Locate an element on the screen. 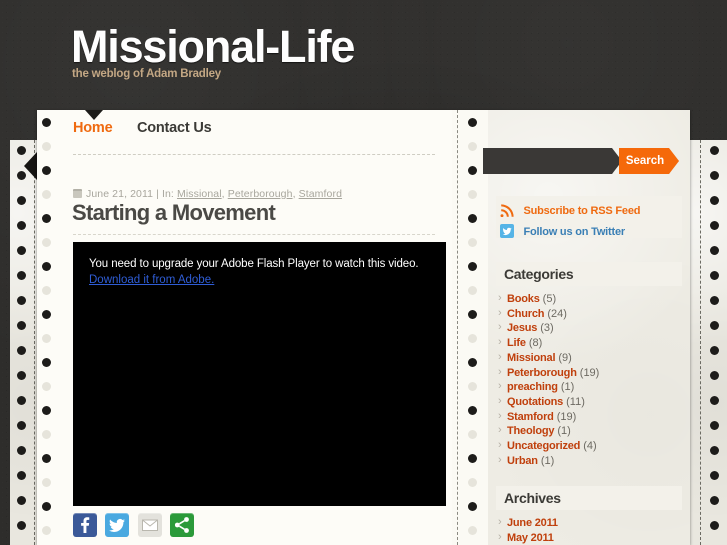 The width and height of the screenshot is (727, 545). category-link-books: Books is located at coordinates (523, 299).